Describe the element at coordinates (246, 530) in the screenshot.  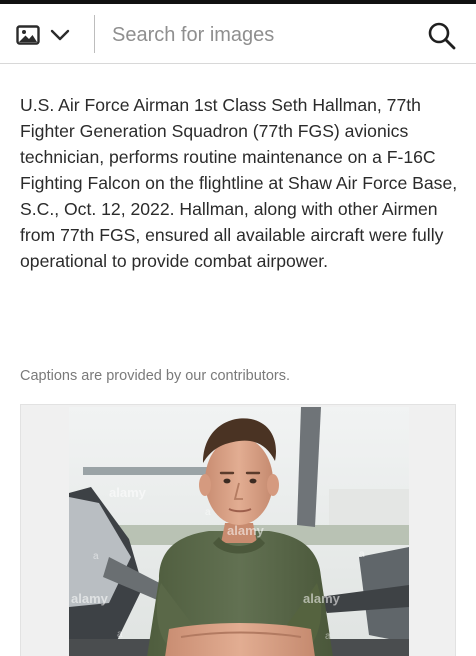
I see `watermark-2: alamy` at that location.